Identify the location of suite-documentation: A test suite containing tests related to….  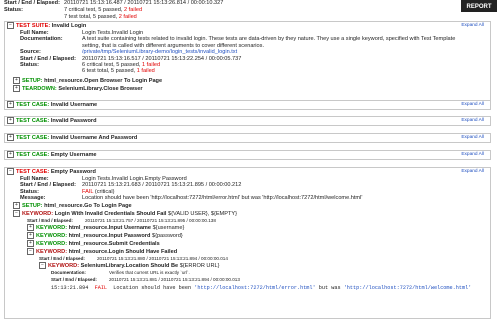
(269, 42).